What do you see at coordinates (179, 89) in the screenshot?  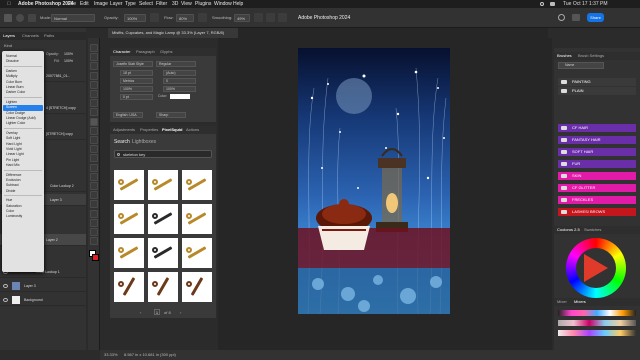 I see `horizontal-scale-field: 100%` at bounding box center [179, 89].